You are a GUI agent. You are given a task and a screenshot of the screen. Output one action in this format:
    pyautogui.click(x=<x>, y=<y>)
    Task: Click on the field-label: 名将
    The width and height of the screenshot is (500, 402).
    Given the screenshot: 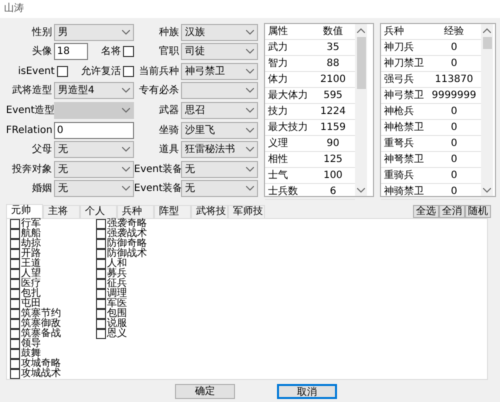 What is the action you would take?
    pyautogui.click(x=111, y=52)
    